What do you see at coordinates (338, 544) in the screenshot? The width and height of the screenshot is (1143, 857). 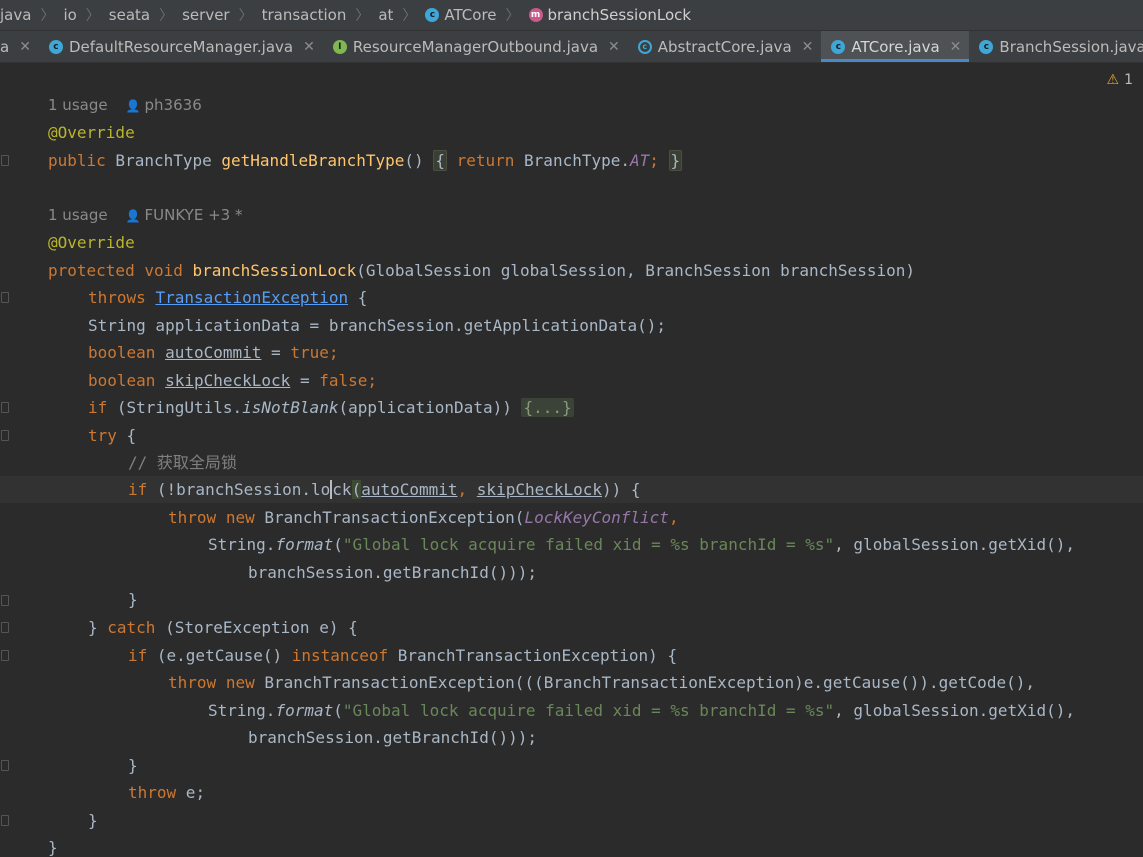 I see `code-text: (` at bounding box center [338, 544].